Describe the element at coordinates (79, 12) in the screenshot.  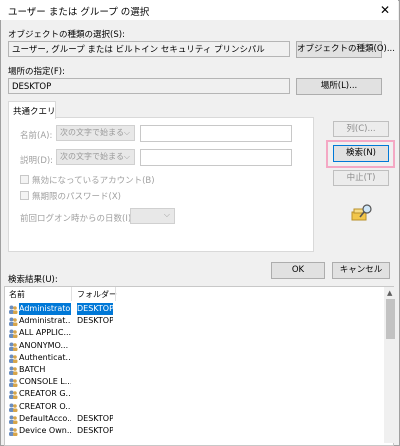
I see `window-title: ユーザー または グループ の選択` at that location.